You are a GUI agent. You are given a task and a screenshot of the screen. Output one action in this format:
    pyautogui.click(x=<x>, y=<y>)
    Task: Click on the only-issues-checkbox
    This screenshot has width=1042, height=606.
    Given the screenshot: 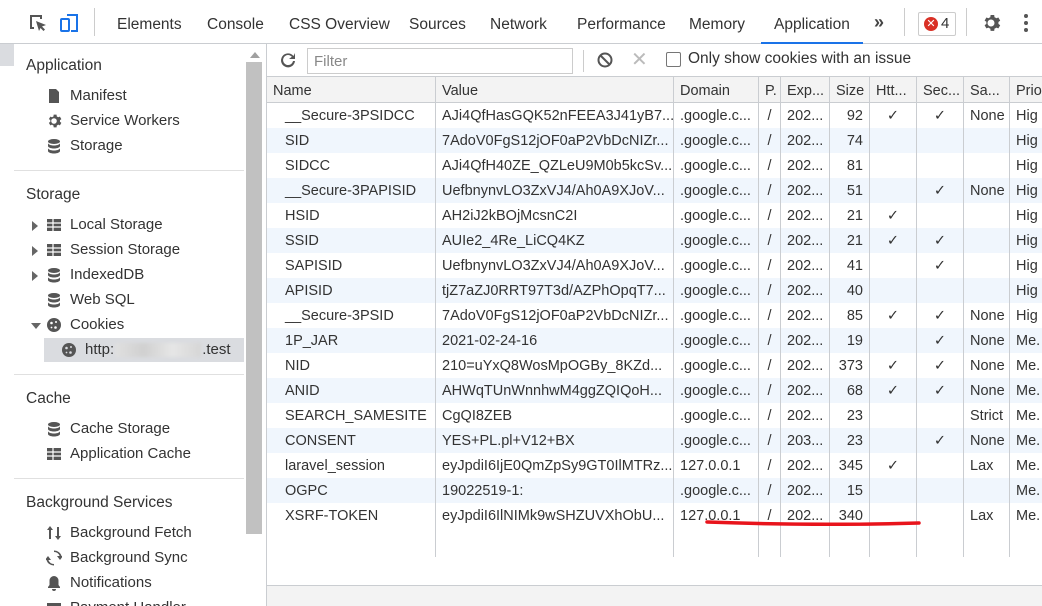 What is the action you would take?
    pyautogui.click(x=673, y=59)
    